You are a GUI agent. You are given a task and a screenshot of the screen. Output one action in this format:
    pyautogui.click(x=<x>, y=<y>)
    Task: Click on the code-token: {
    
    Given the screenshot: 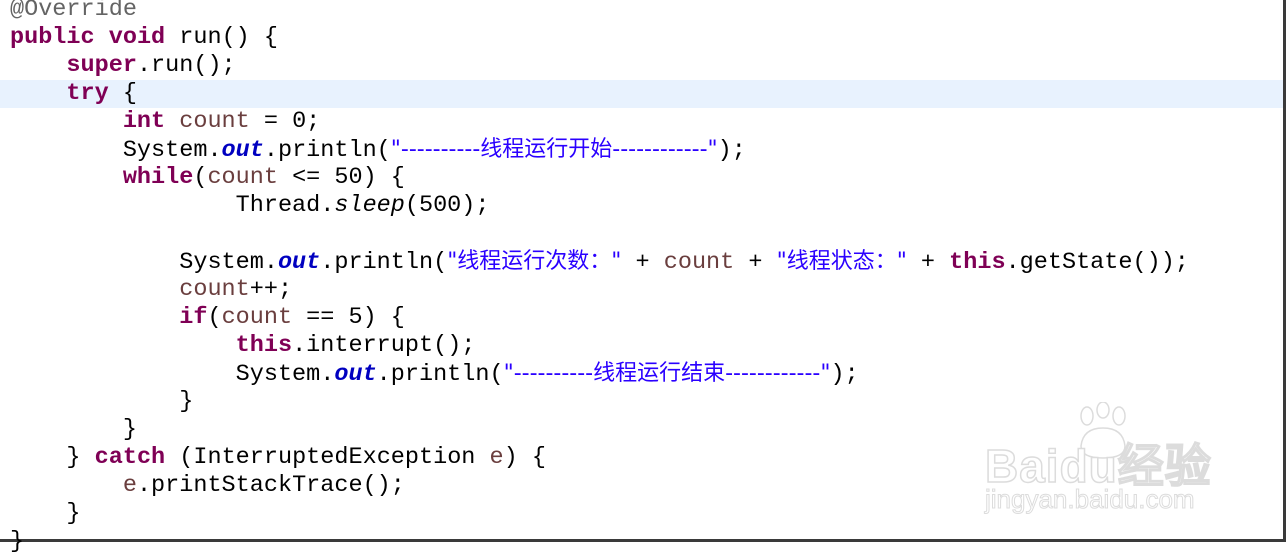 What is the action you would take?
    pyautogui.click(x=122, y=93)
    